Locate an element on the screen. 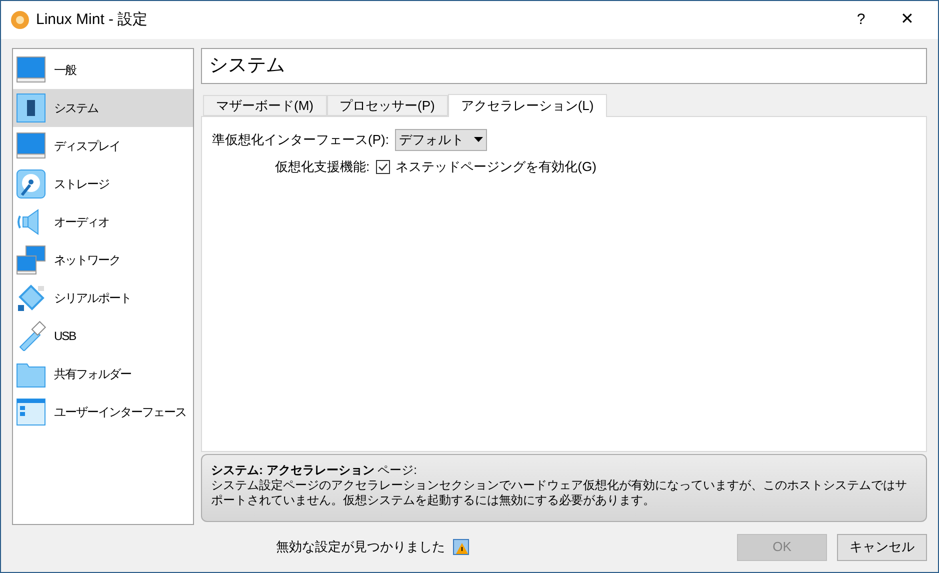  field-label: 仮想化支援機能: is located at coordinates (322, 167).